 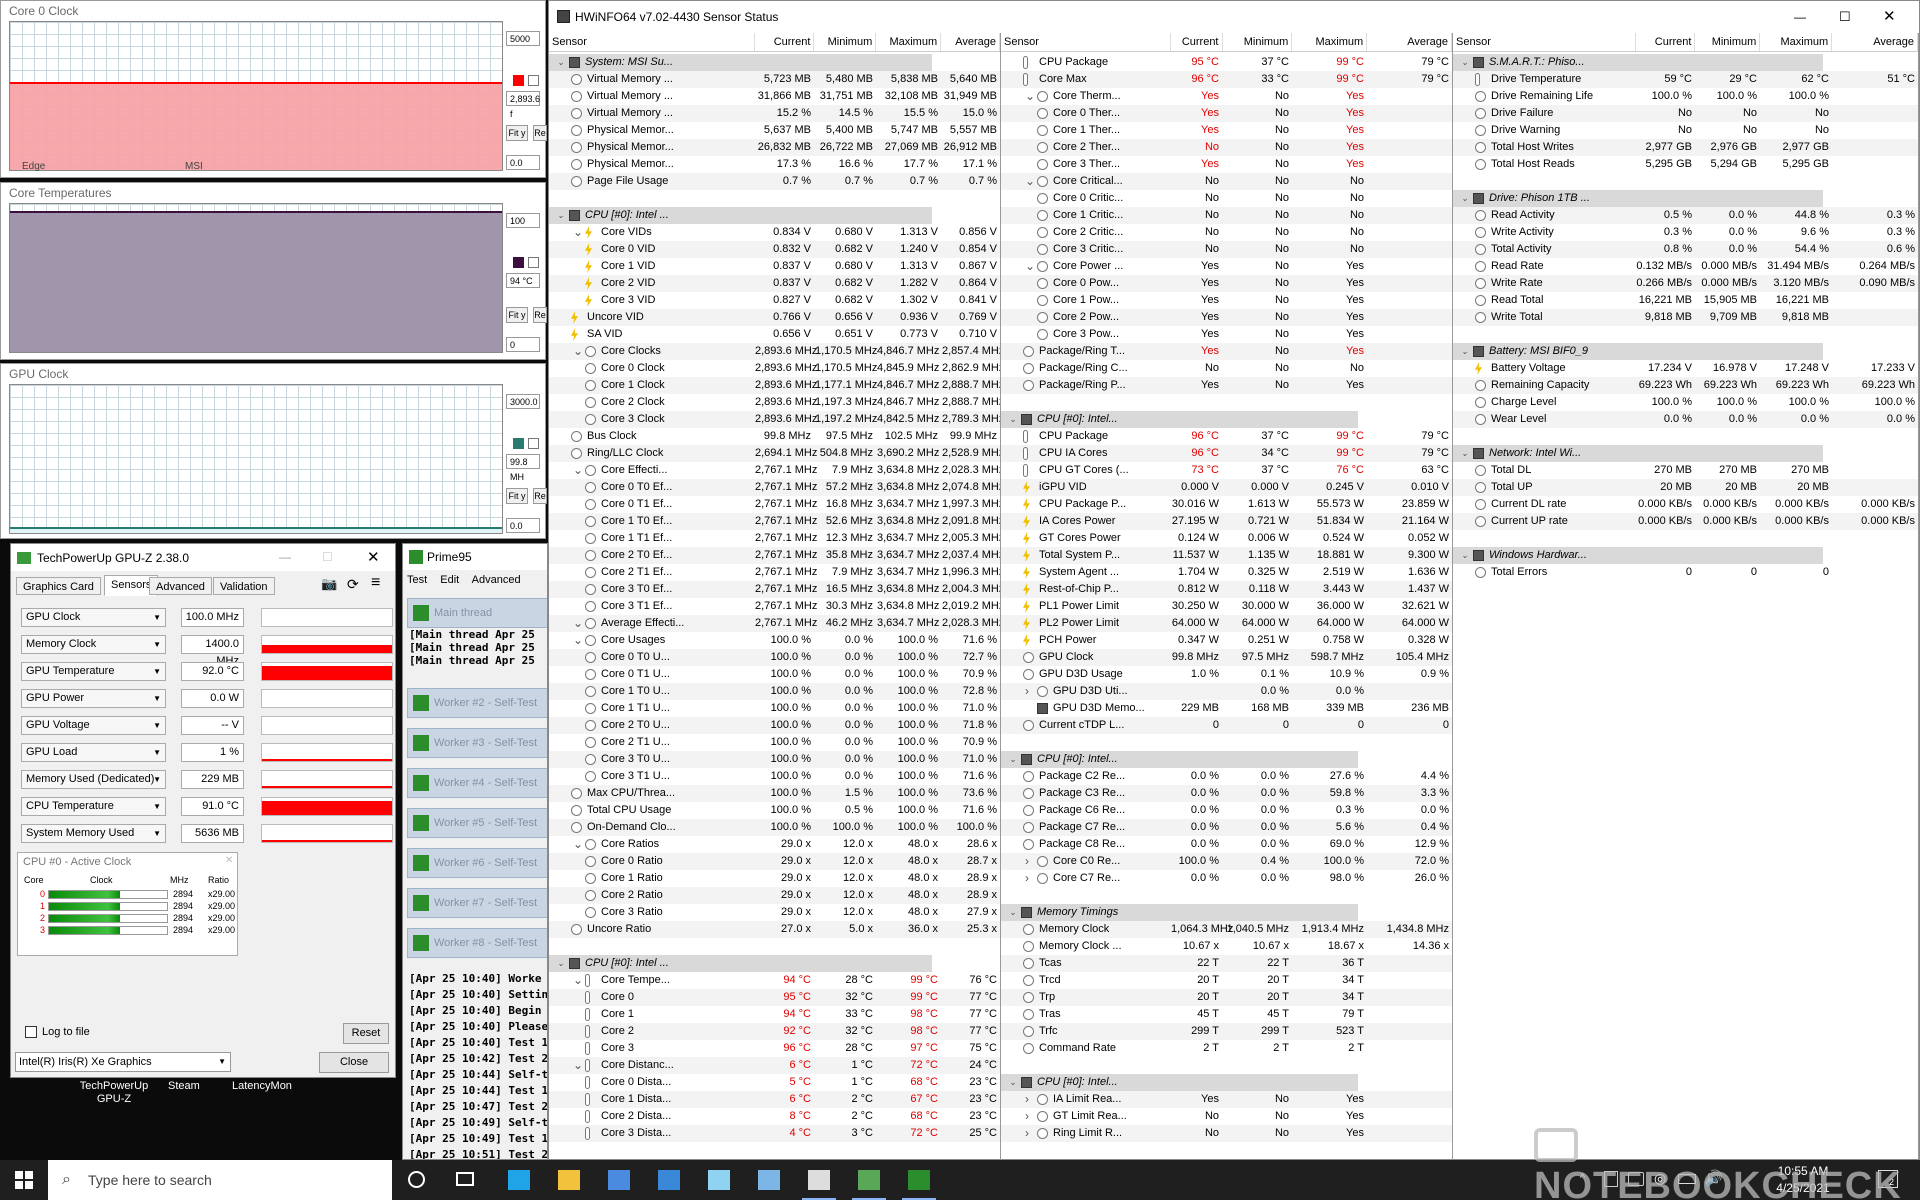 I want to click on sensor-row: › IA Limit Rea... Yes No Yes, so click(x=1226, y=1099).